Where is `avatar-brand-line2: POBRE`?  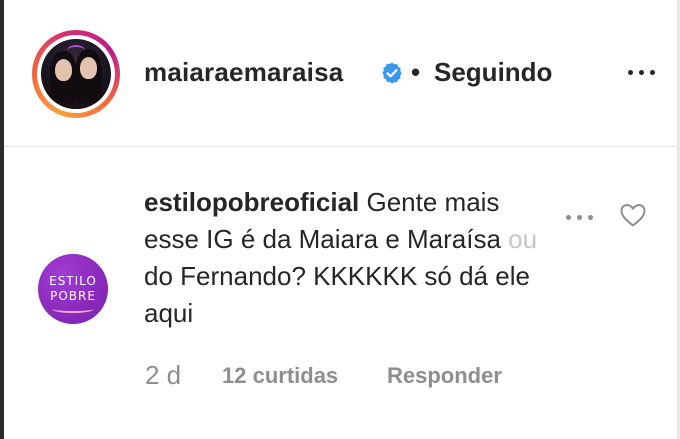
avatar-brand-line2: POBRE is located at coordinates (73, 296).